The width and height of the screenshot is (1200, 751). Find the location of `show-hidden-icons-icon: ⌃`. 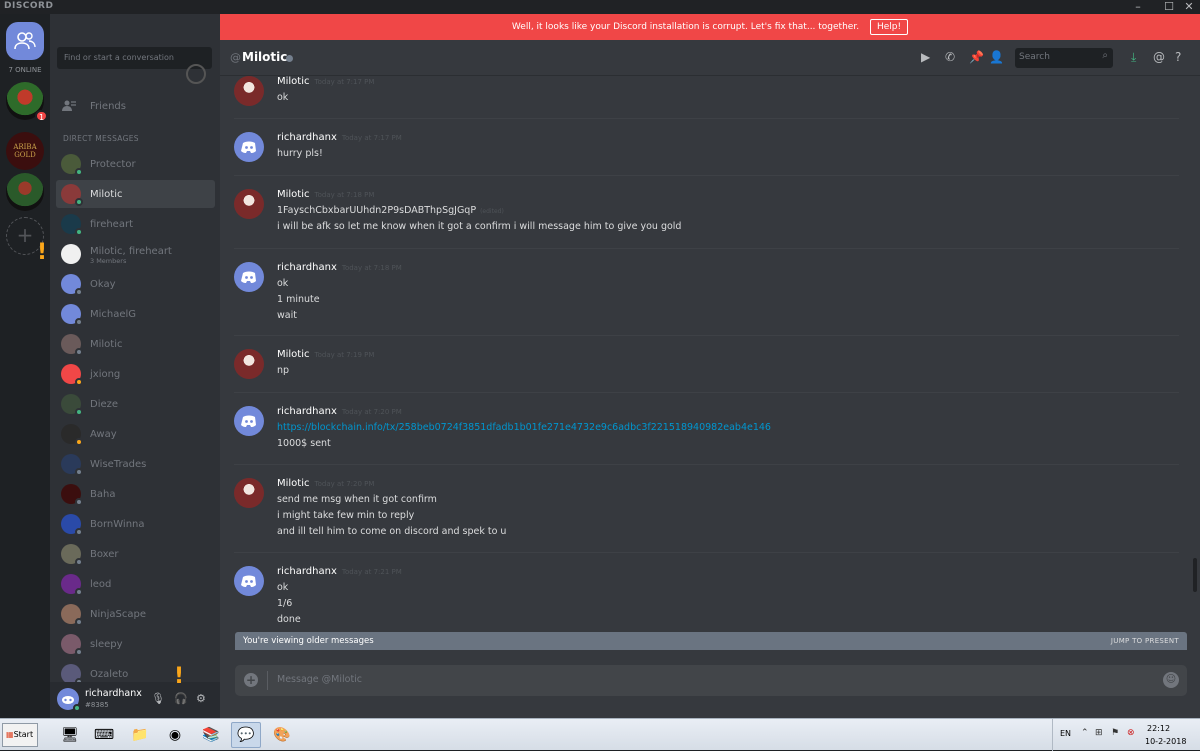

show-hidden-icons-icon: ⌃ is located at coordinates (1085, 733).